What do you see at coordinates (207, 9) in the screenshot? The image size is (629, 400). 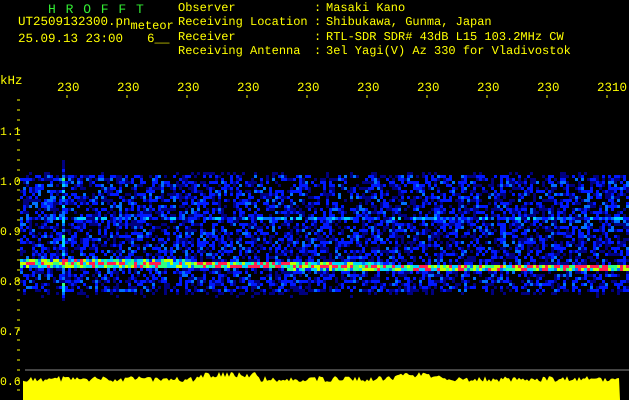 I see `info-label: Observer` at bounding box center [207, 9].